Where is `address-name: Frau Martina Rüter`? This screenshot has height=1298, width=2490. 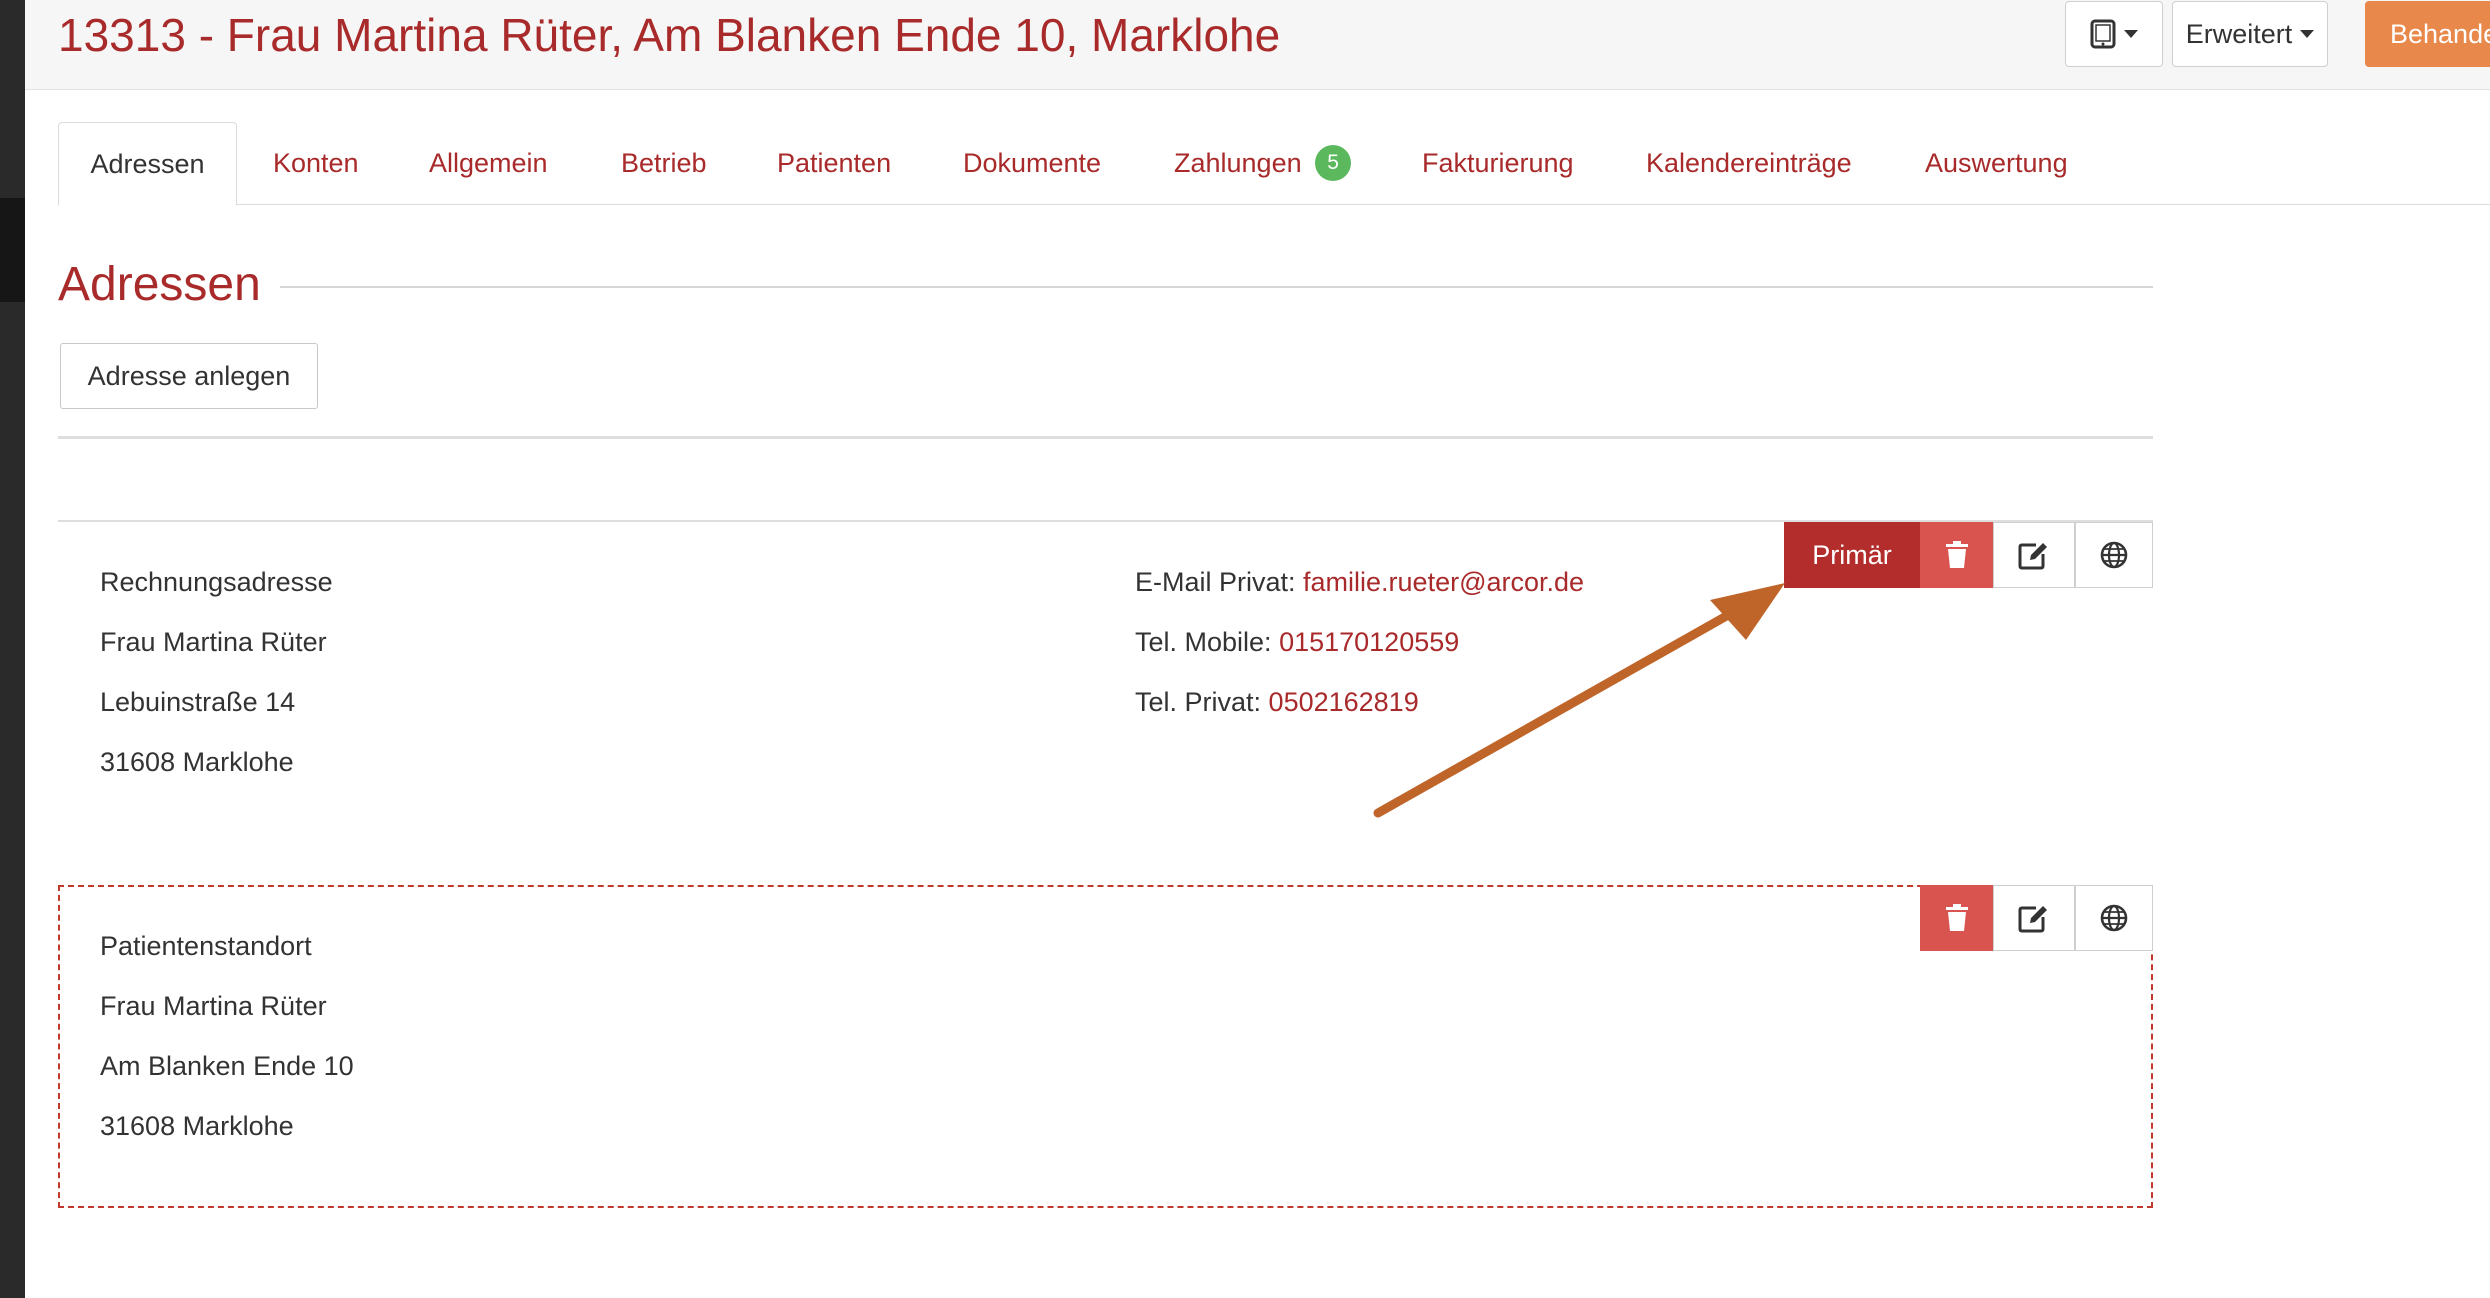
address-name: Frau Martina Rüter is located at coordinates (213, 1006).